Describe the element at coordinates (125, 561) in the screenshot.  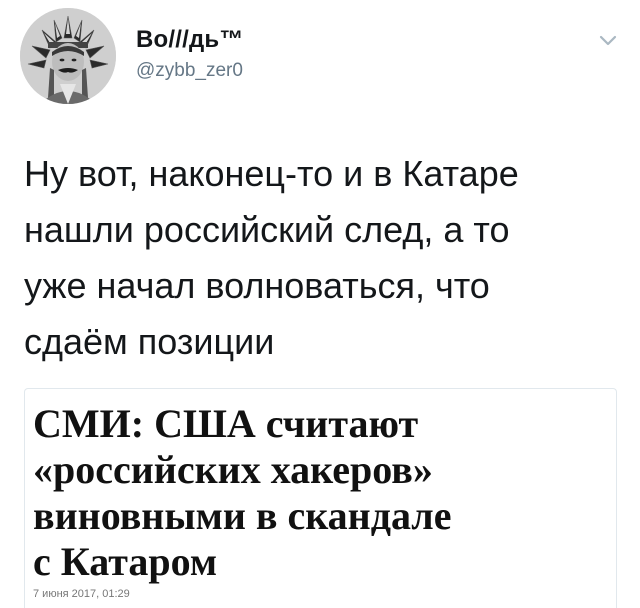
I see `news-headline-line: с Катаром` at that location.